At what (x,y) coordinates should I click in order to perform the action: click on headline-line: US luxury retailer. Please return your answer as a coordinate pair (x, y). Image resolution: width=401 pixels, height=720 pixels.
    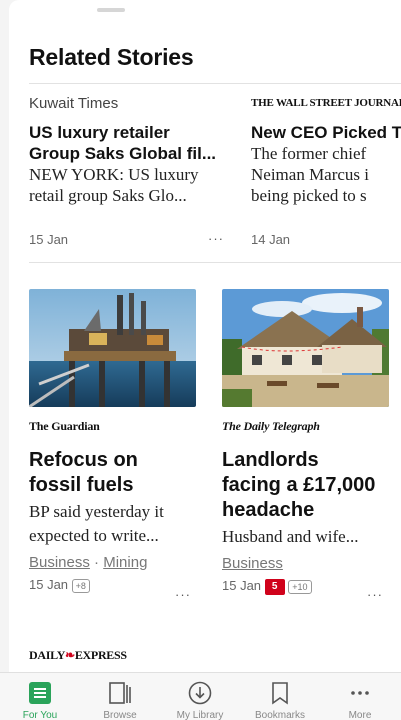
    Looking at the image, I should click on (99, 132).